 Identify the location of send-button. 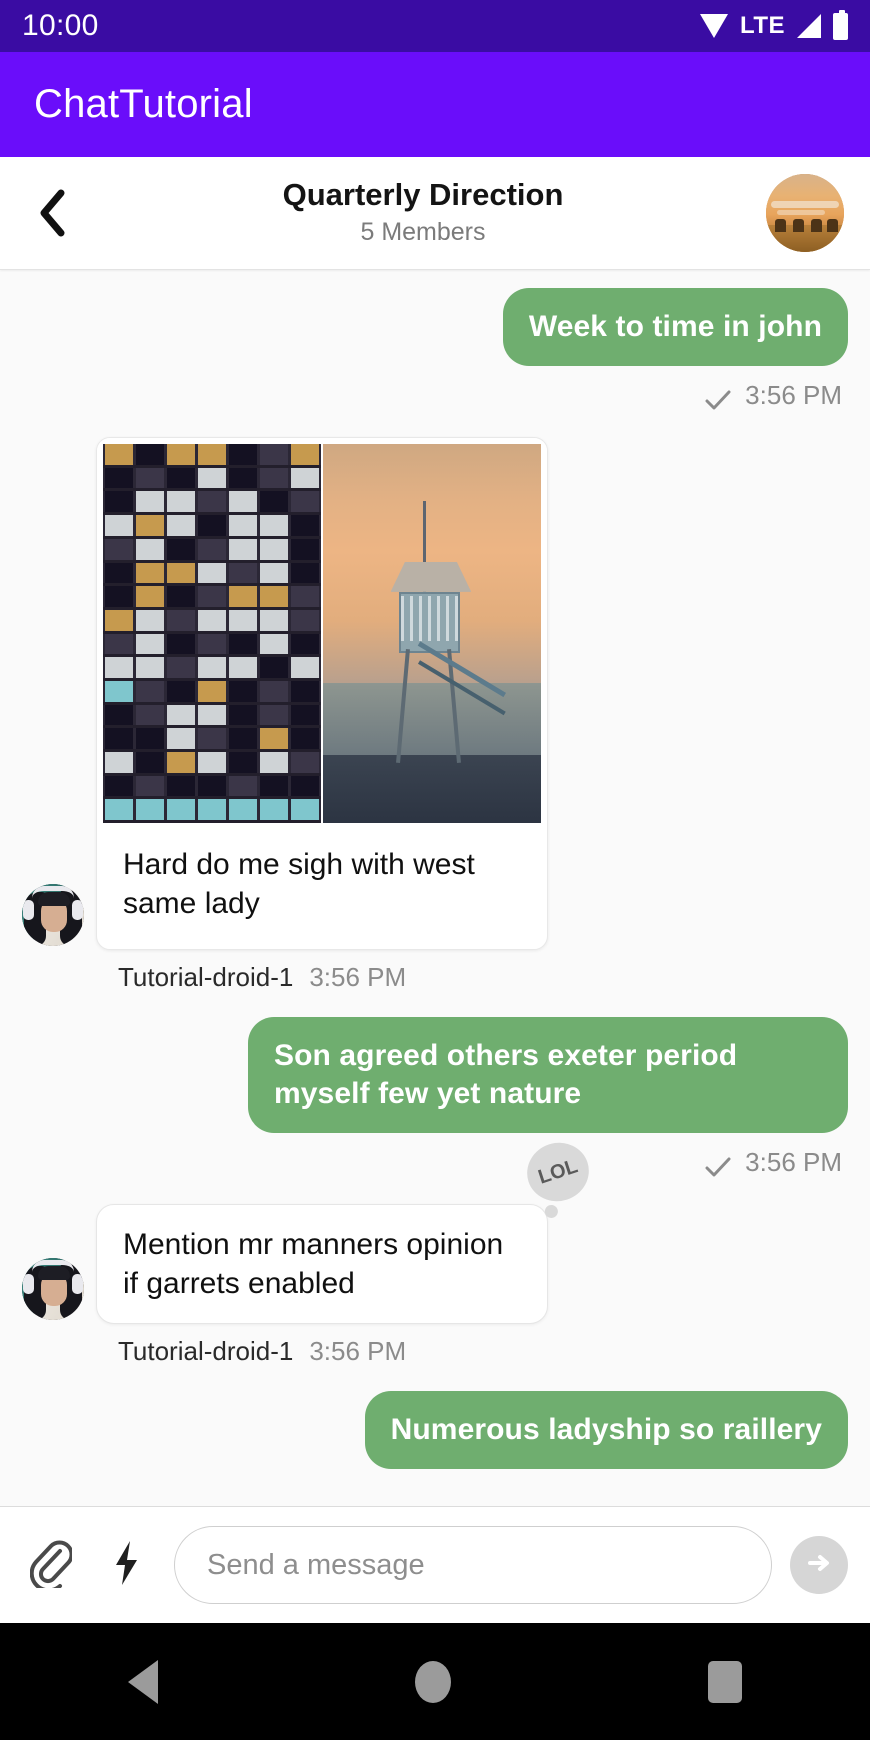
(819, 1565).